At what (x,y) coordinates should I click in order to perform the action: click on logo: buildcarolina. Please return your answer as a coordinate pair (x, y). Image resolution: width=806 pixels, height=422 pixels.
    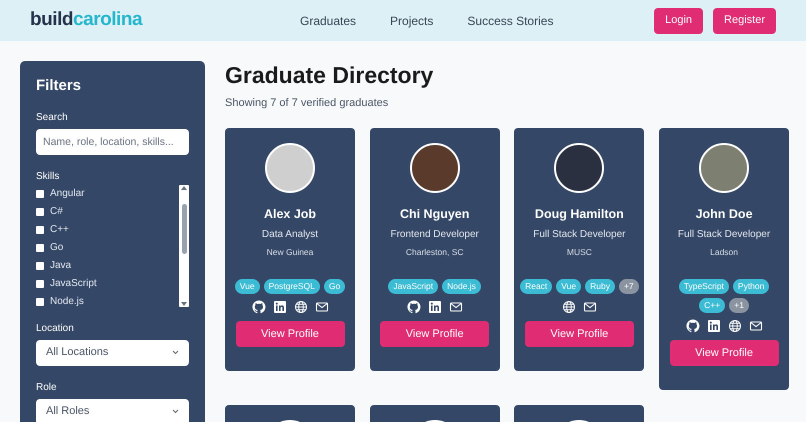
    Looking at the image, I should click on (86, 19).